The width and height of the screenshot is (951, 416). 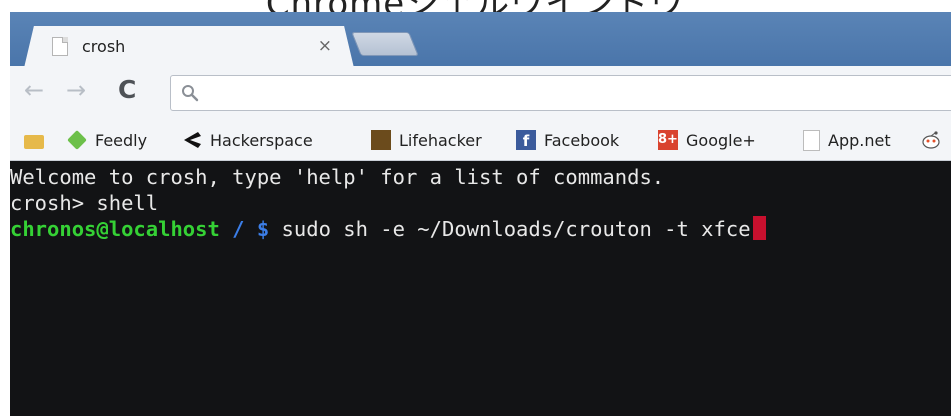 What do you see at coordinates (104, 46) in the screenshot?
I see `tab-title: crosh` at bounding box center [104, 46].